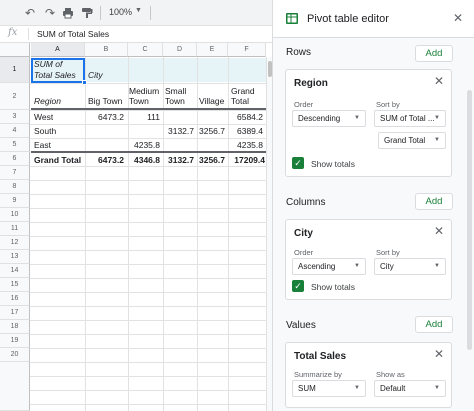  I want to click on select-all-corner, so click(15, 50).